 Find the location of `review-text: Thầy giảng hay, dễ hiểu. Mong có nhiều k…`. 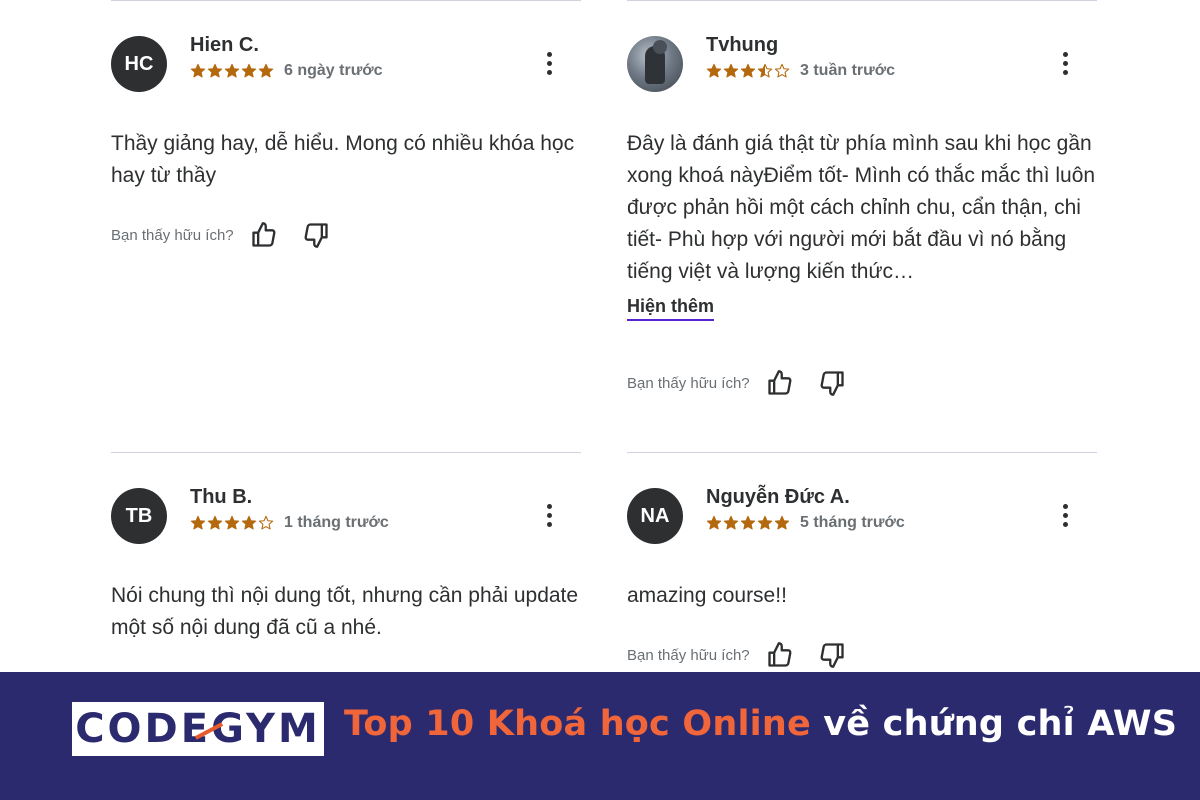

review-text: Thầy giảng hay, dễ hiểu. Mong có nhiều k… is located at coordinates (343, 159).